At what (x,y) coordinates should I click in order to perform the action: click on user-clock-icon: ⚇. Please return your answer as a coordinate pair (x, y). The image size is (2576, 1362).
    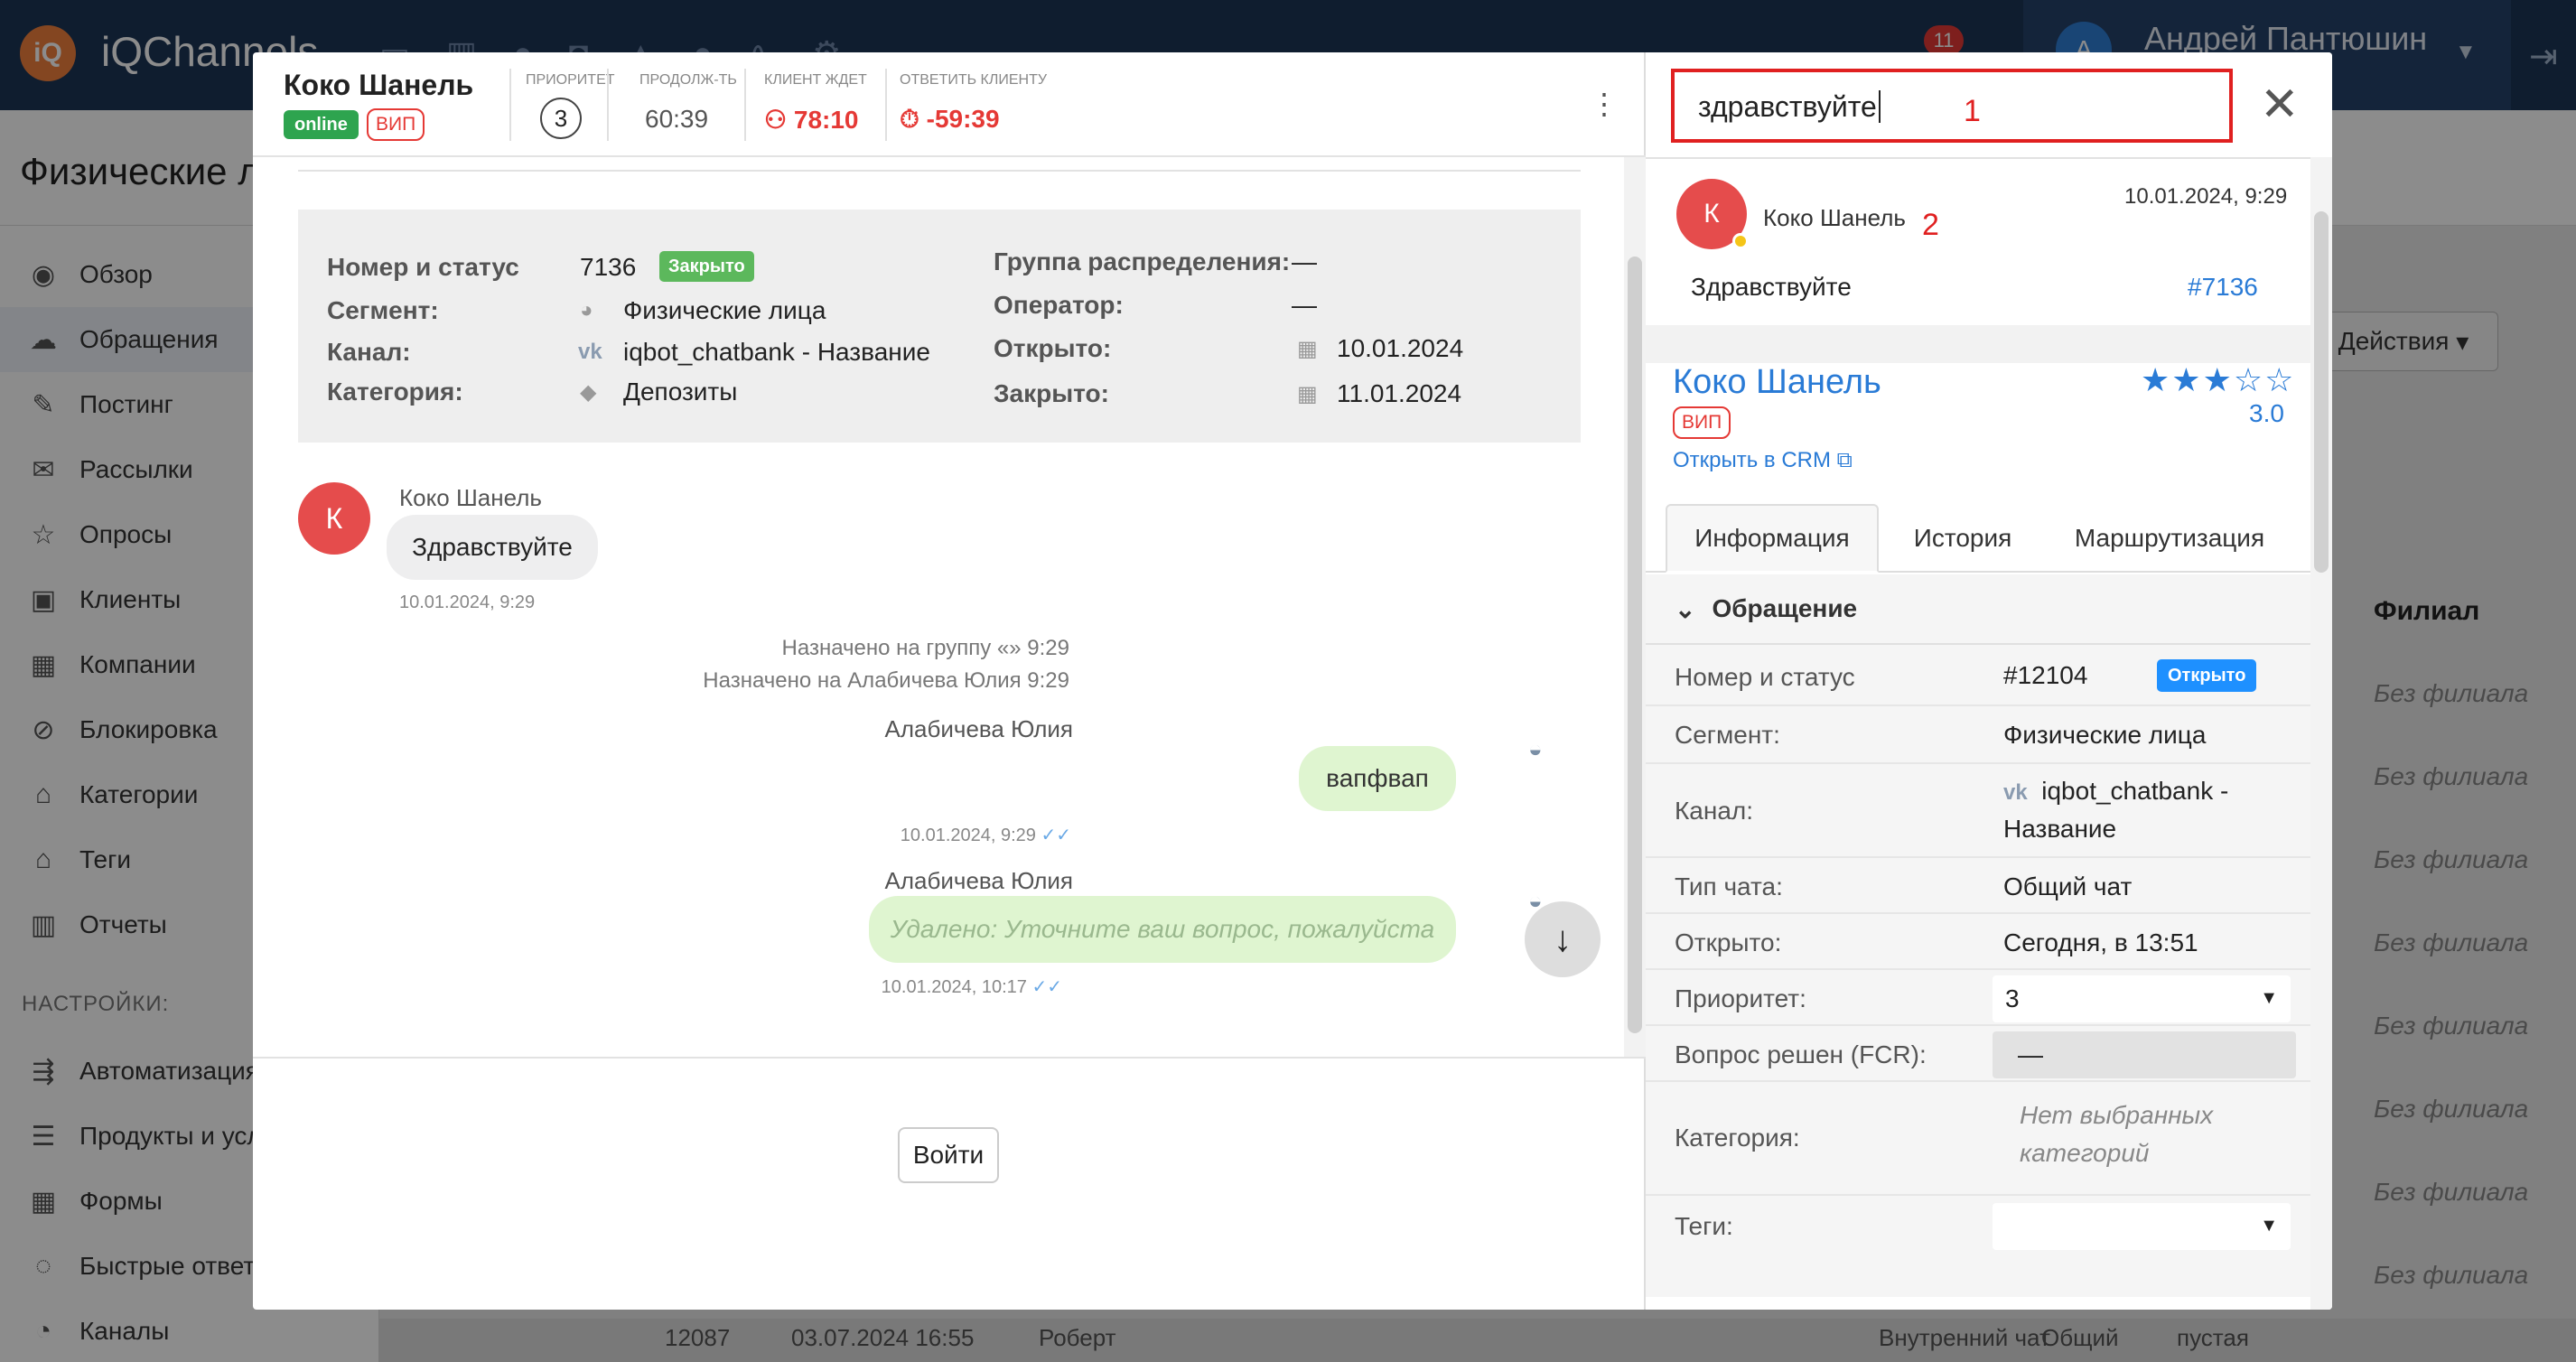
    Looking at the image, I should click on (776, 120).